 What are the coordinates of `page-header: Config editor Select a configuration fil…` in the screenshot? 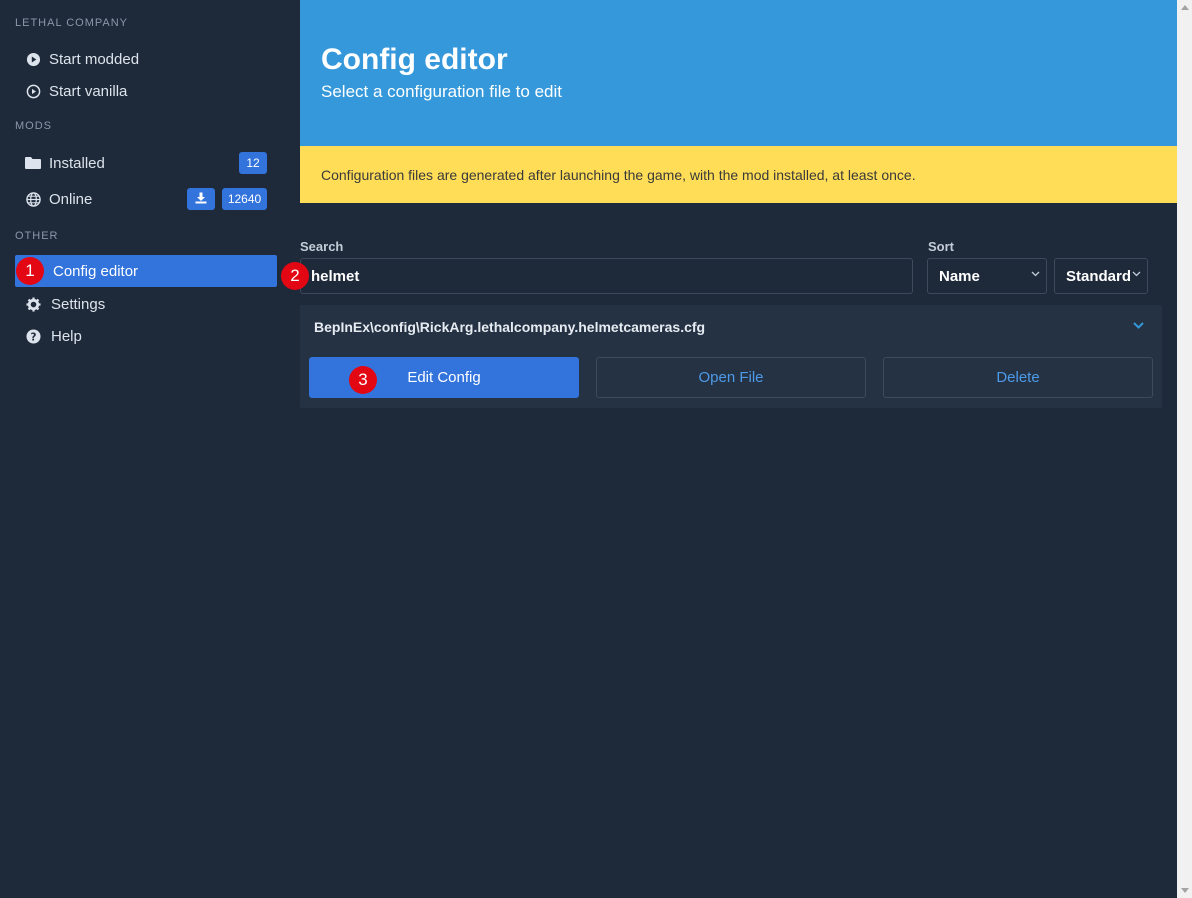 It's located at (738, 73).